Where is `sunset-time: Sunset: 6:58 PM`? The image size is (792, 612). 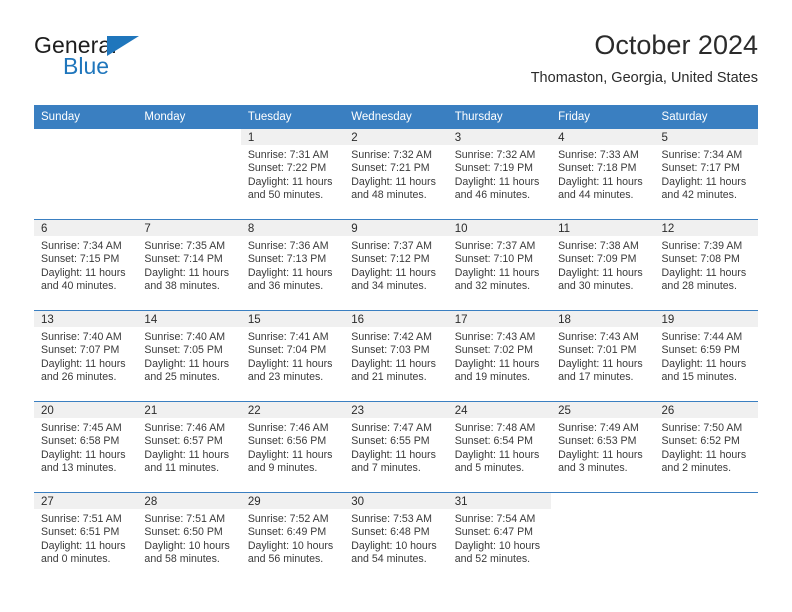 sunset-time: Sunset: 6:58 PM is located at coordinates (80, 441).